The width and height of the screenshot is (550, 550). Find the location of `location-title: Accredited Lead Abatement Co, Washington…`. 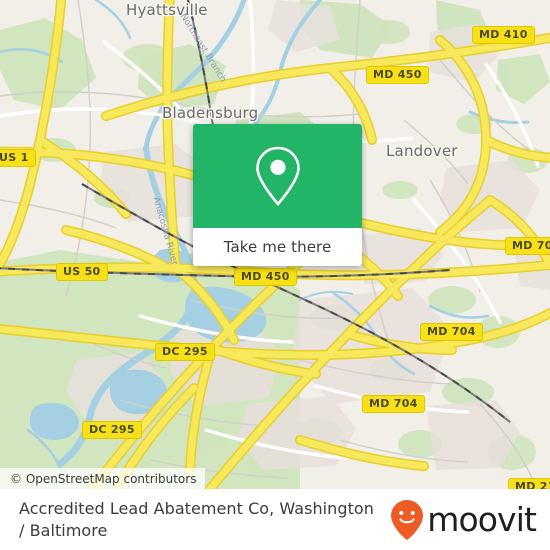

location-title: Accredited Lead Abatement Co, Washington… is located at coordinates (196, 519).